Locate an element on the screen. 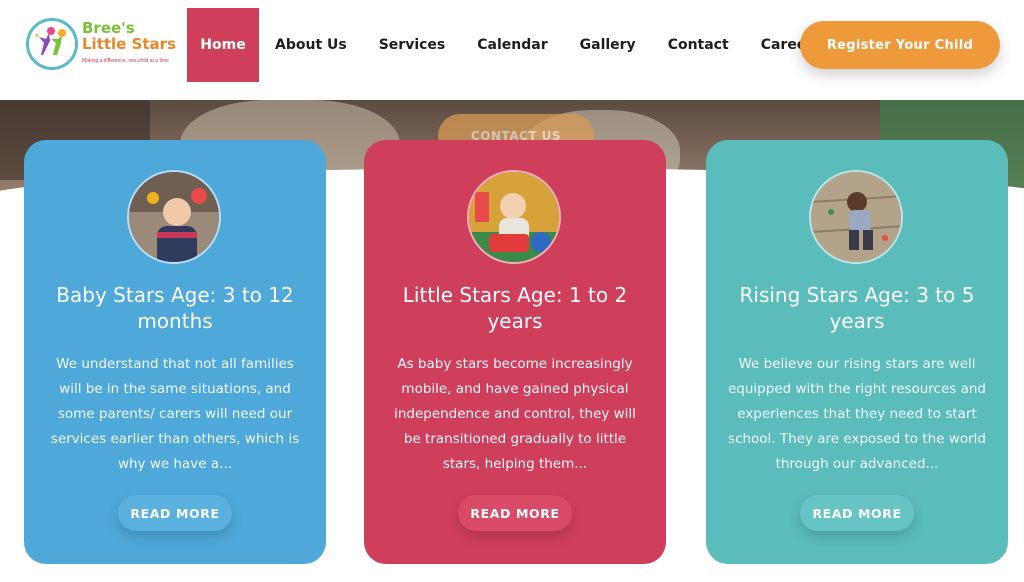 Image resolution: width=1024 pixels, height=582 pixels. nav-item-gallery: Gallery is located at coordinates (608, 45).